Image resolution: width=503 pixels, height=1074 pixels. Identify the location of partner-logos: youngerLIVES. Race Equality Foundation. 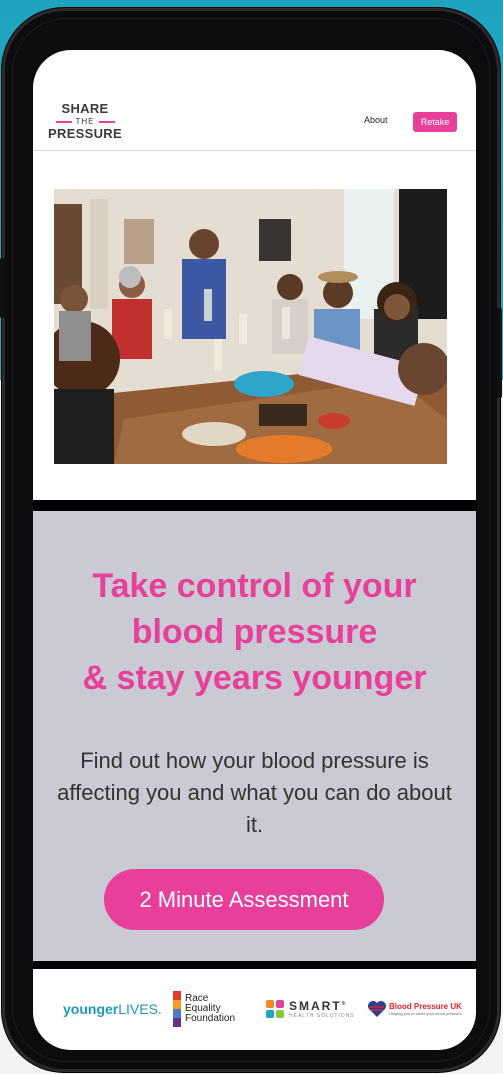
(254, 1009).